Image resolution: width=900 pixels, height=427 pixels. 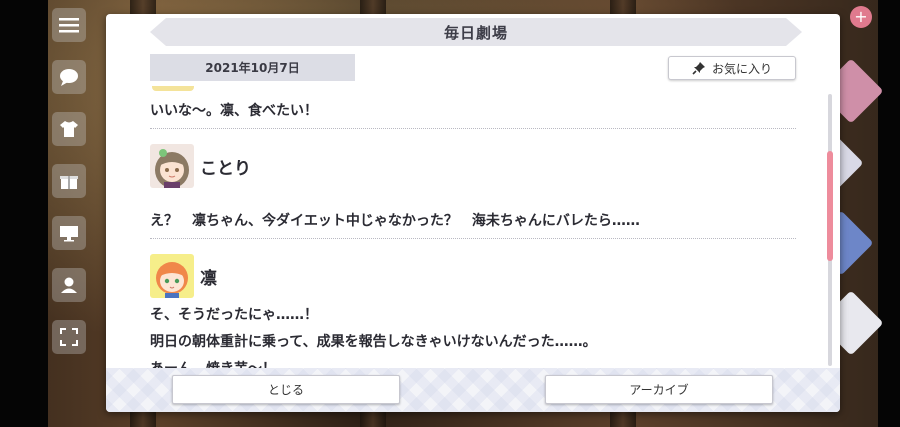 I want to click on speaker-kotori: ことり, so click(x=200, y=166).